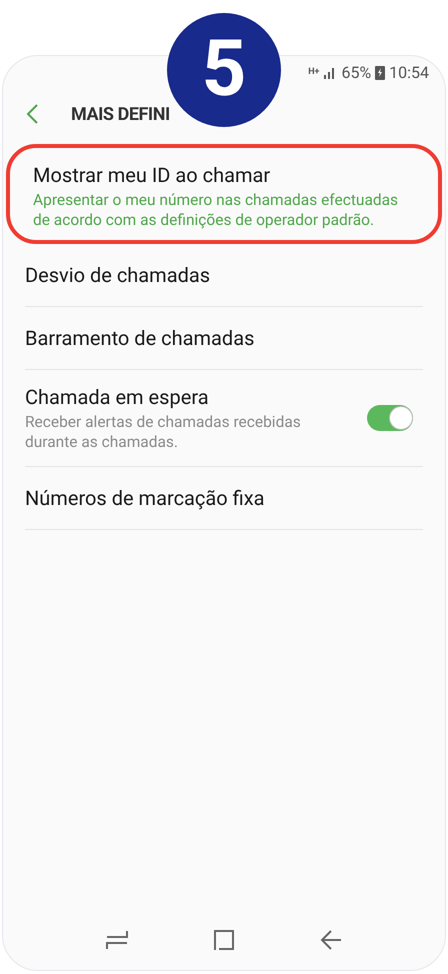 This screenshot has height=974, width=448. What do you see at coordinates (145, 498) in the screenshot?
I see `setting-title: Números de marcação fixa` at bounding box center [145, 498].